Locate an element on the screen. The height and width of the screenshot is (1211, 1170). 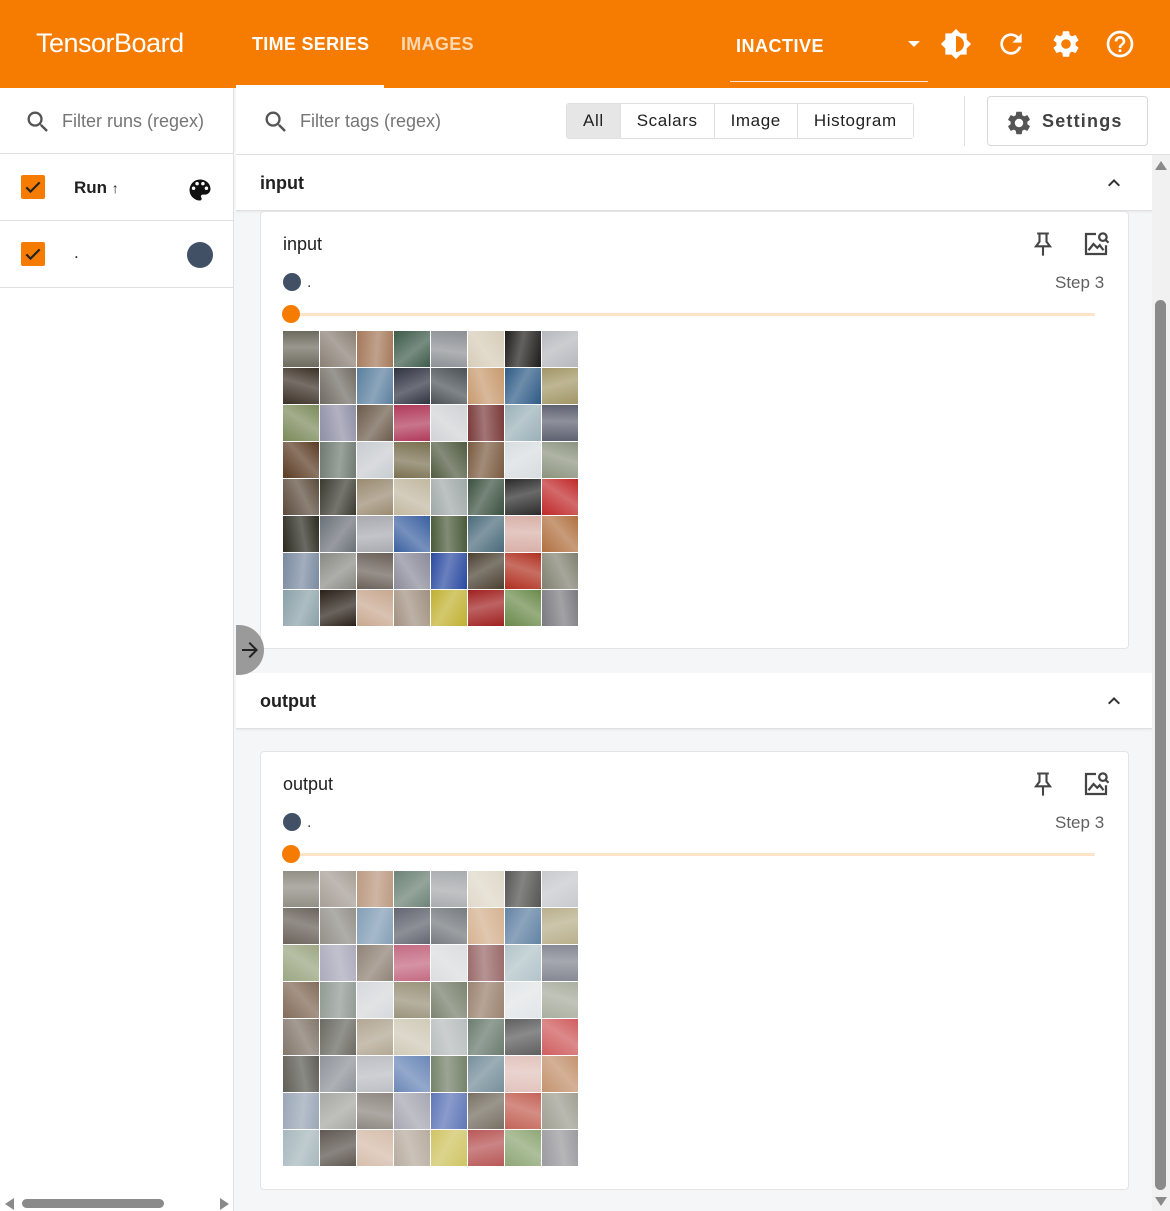
run-column-header: Run ↑ is located at coordinates (96, 188).